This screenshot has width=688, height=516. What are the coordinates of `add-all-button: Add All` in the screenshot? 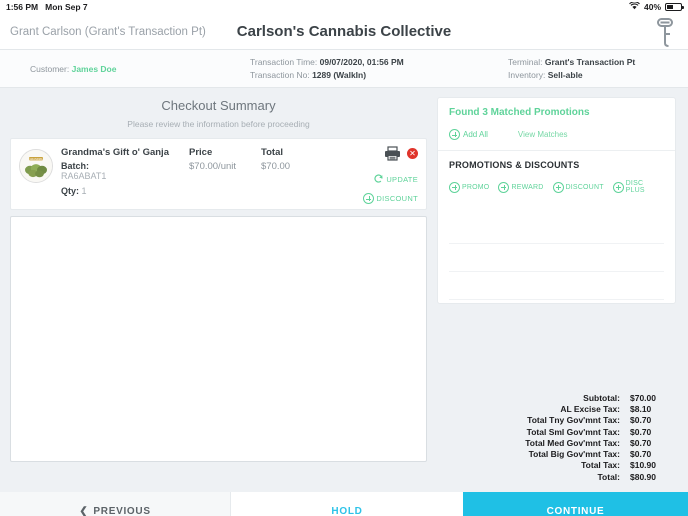 It's located at (468, 134).